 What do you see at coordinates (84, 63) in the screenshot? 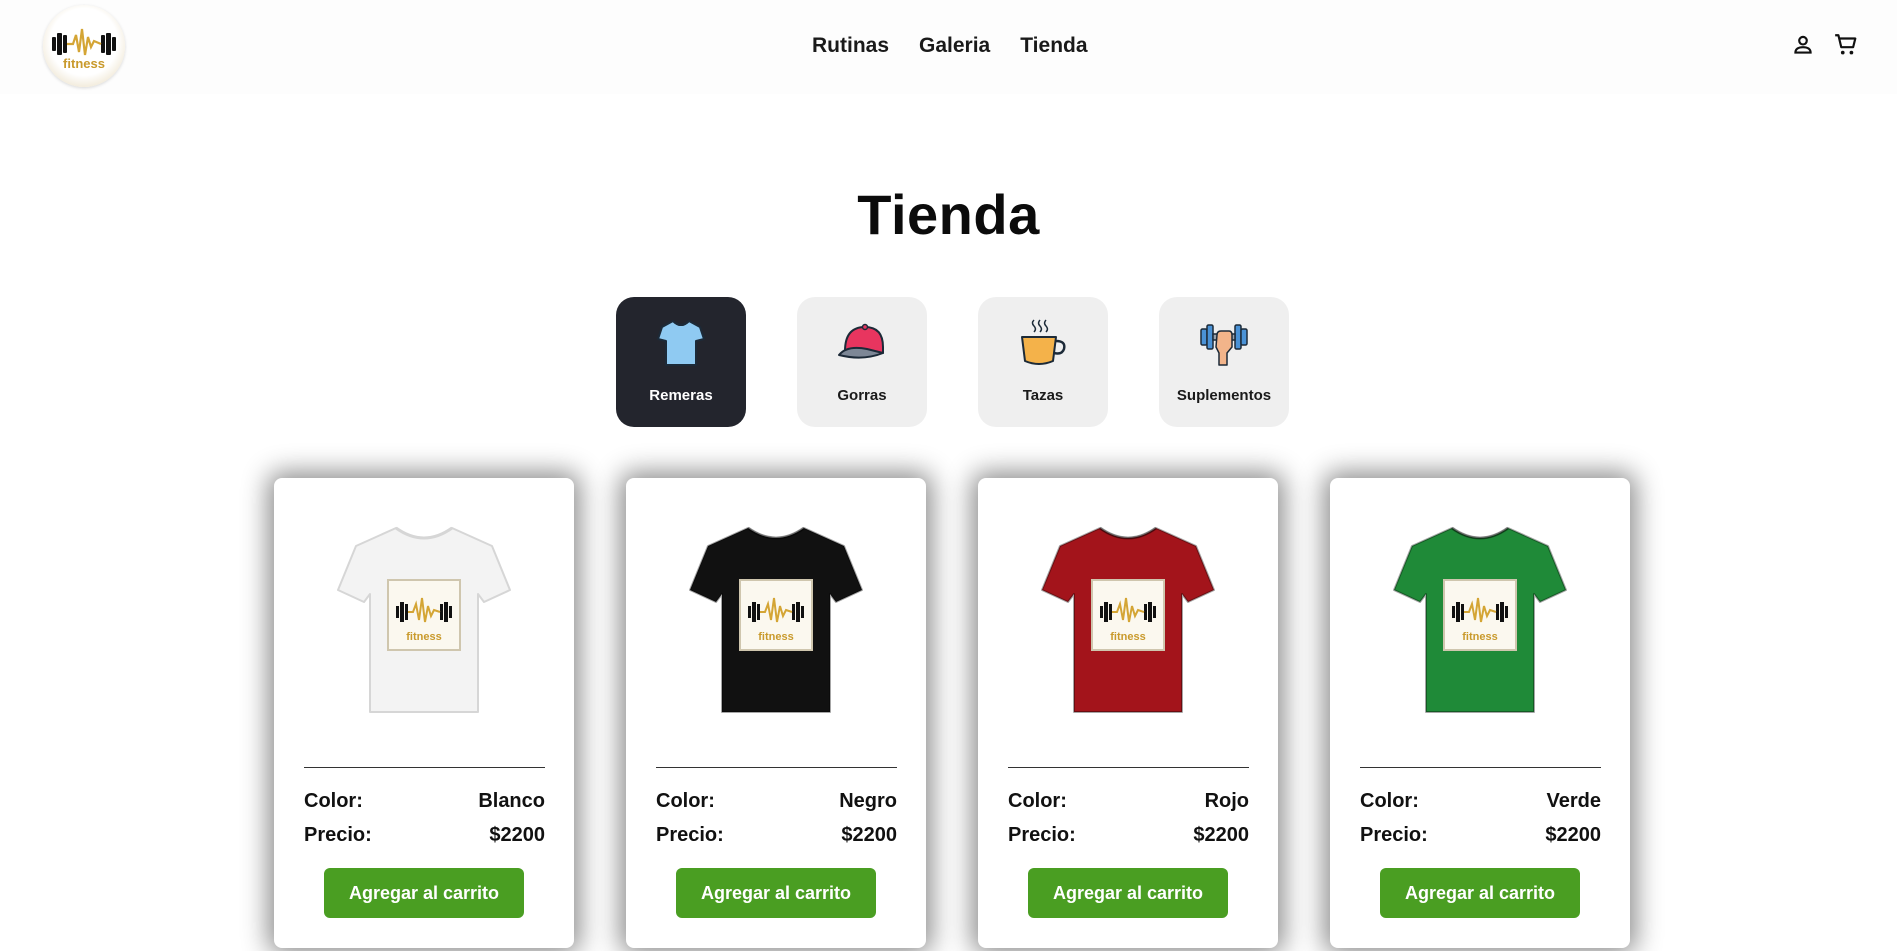
I see `logo-text: fitness` at bounding box center [84, 63].